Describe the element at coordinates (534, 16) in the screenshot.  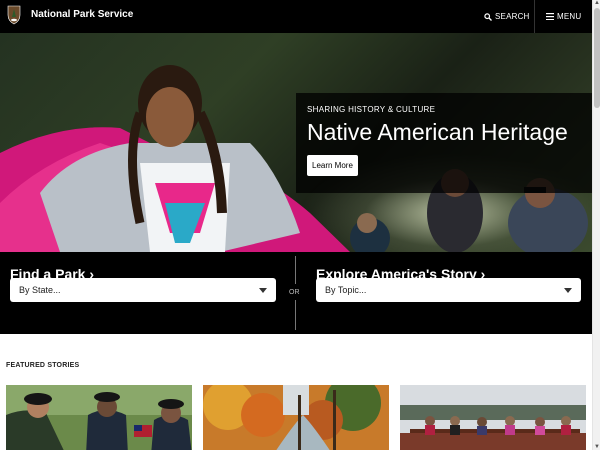
I see `header-divider` at that location.